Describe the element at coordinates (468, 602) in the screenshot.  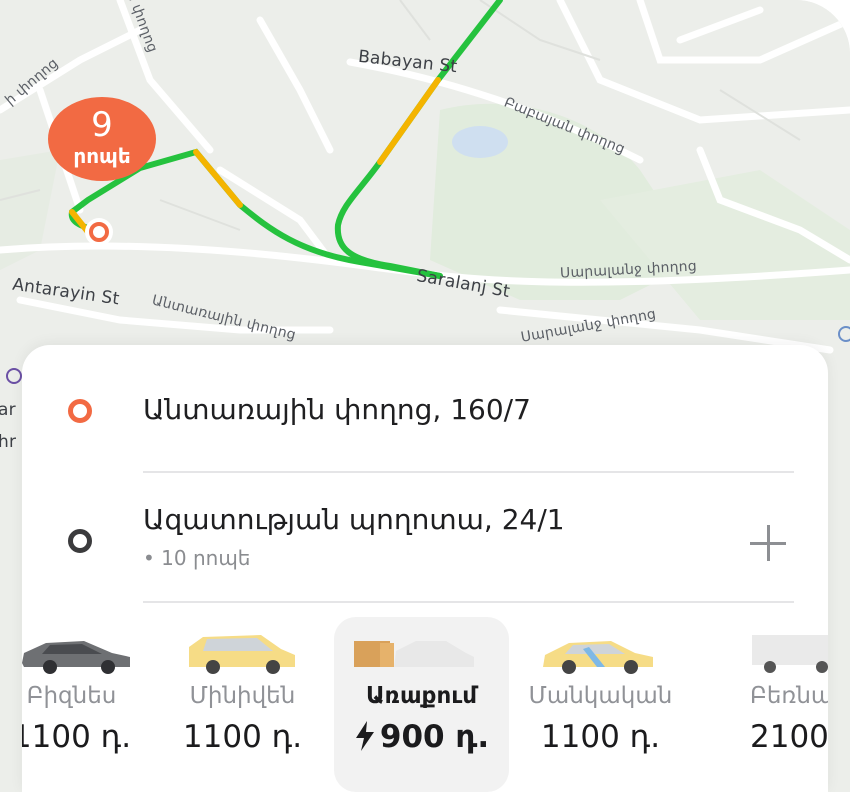
I see `divider` at that location.